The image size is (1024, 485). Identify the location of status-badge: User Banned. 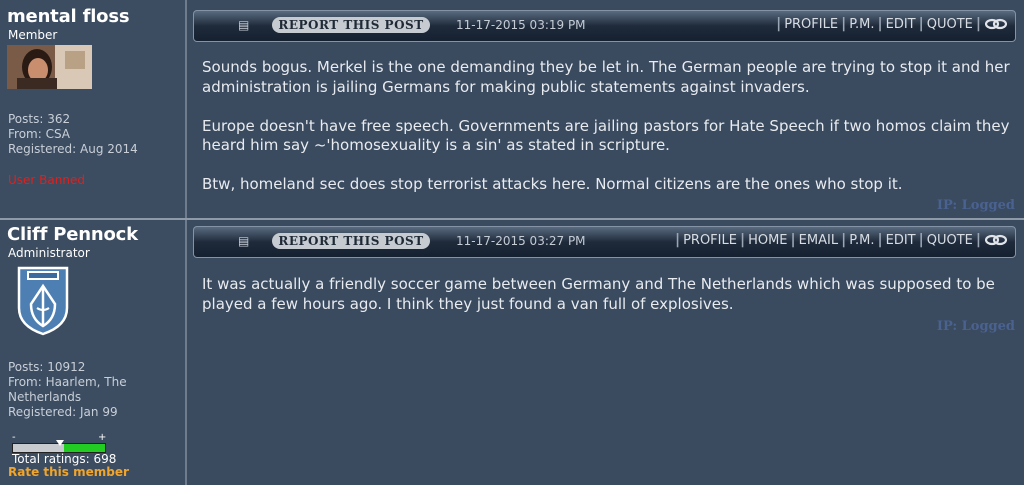
(46, 180).